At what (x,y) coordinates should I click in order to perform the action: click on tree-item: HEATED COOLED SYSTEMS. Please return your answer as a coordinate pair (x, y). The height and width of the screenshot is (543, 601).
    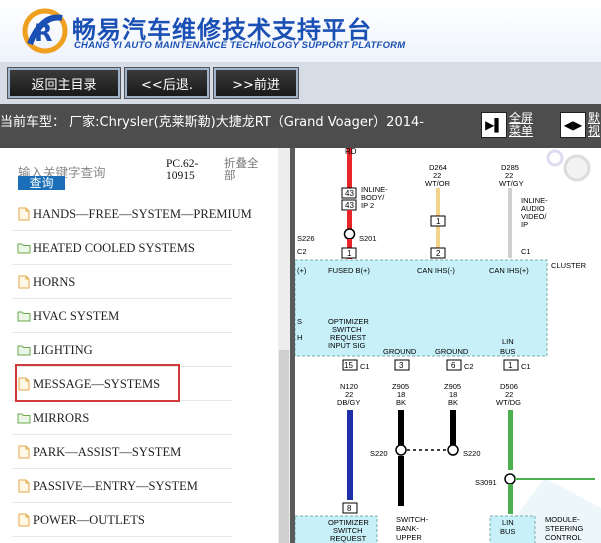
    Looking at the image, I should click on (122, 248).